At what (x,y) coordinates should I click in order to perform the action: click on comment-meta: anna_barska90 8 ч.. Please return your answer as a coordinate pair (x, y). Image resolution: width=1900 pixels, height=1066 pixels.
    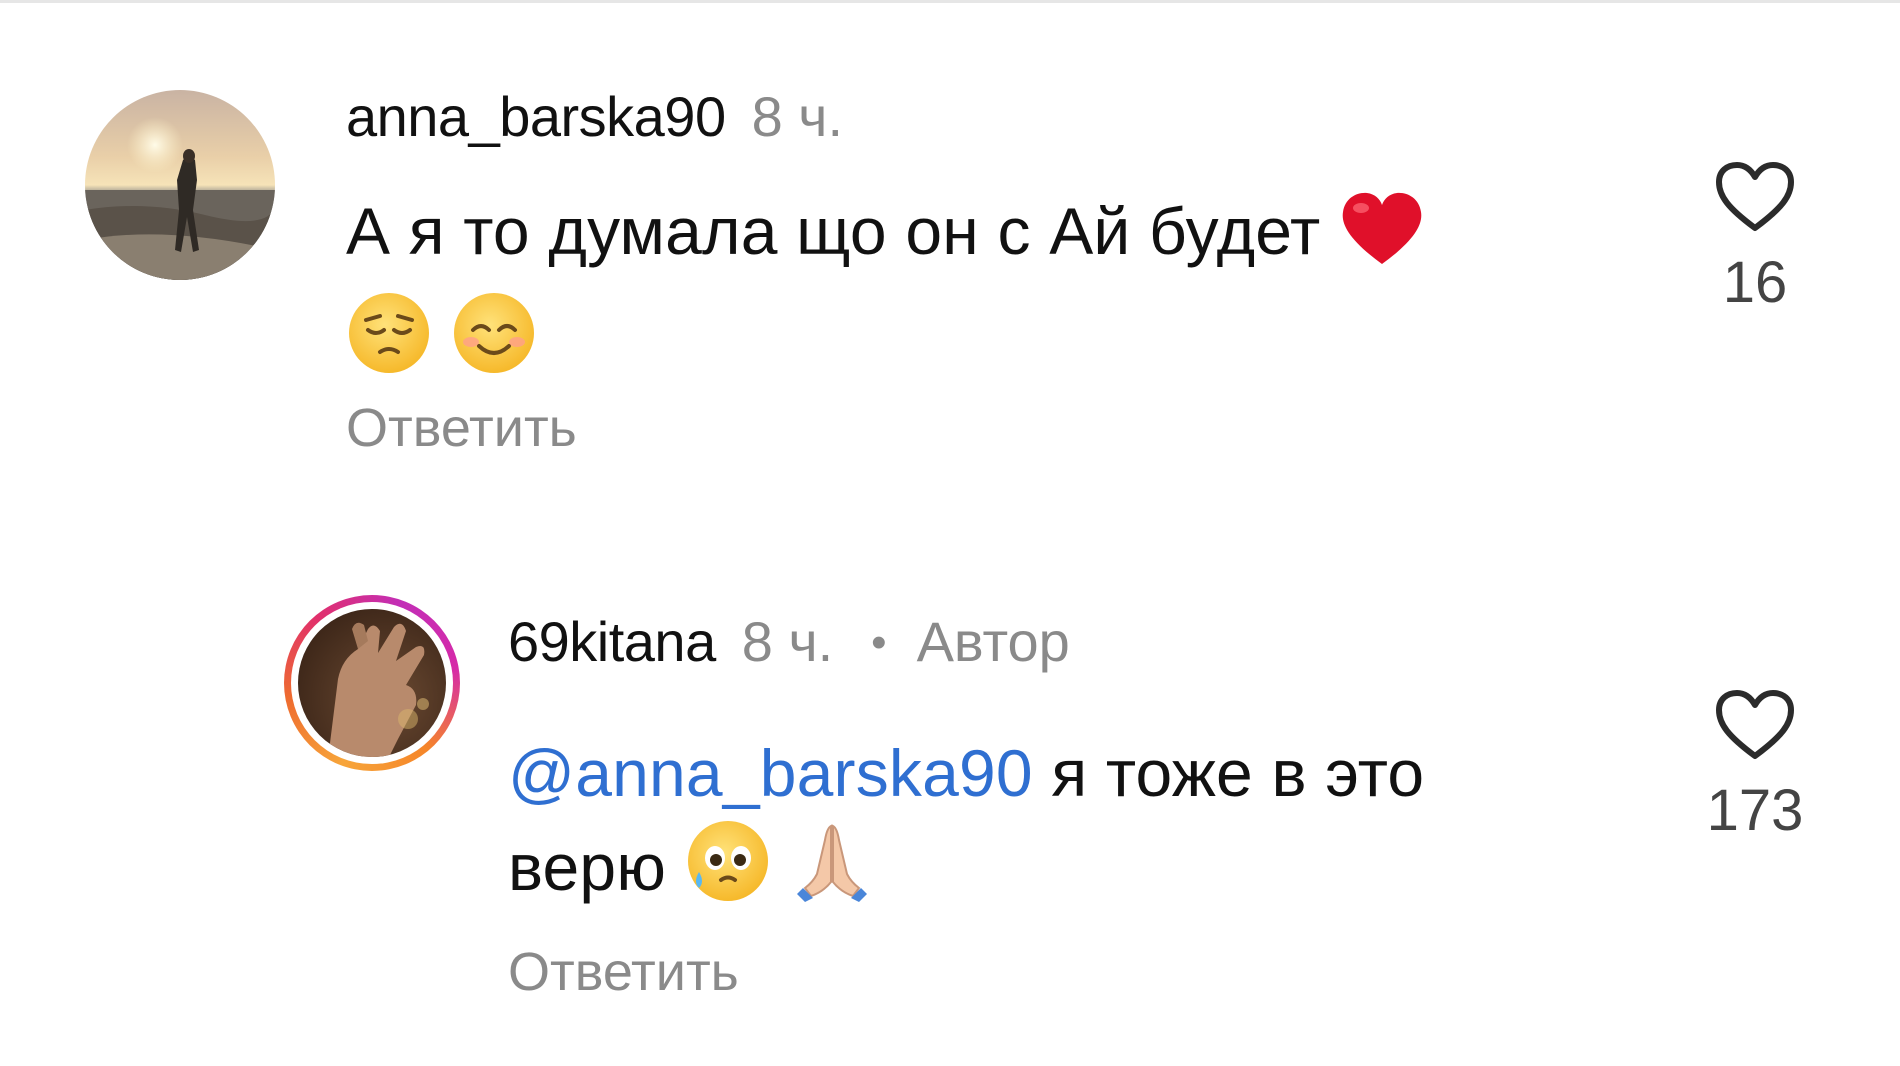
    Looking at the image, I should click on (594, 117).